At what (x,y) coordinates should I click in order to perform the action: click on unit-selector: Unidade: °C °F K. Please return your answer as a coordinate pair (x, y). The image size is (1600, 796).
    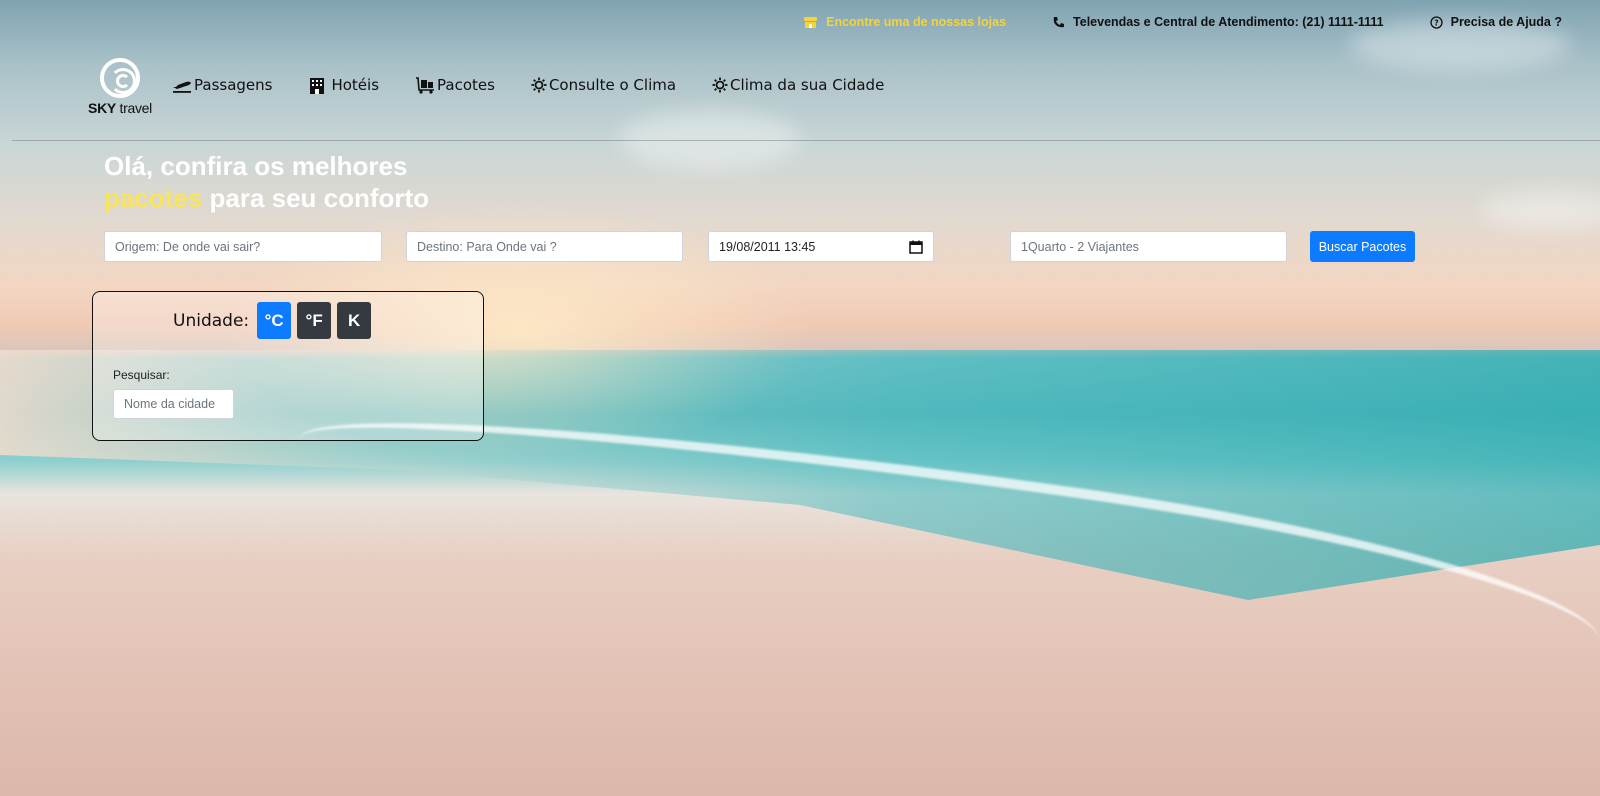
    Looking at the image, I should click on (272, 320).